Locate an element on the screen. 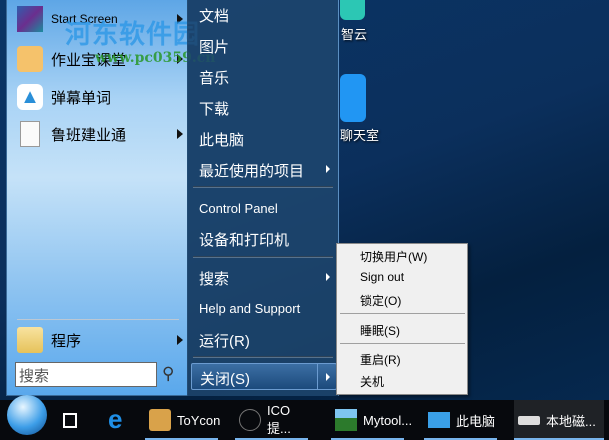  start-orb-button is located at coordinates (27, 415).